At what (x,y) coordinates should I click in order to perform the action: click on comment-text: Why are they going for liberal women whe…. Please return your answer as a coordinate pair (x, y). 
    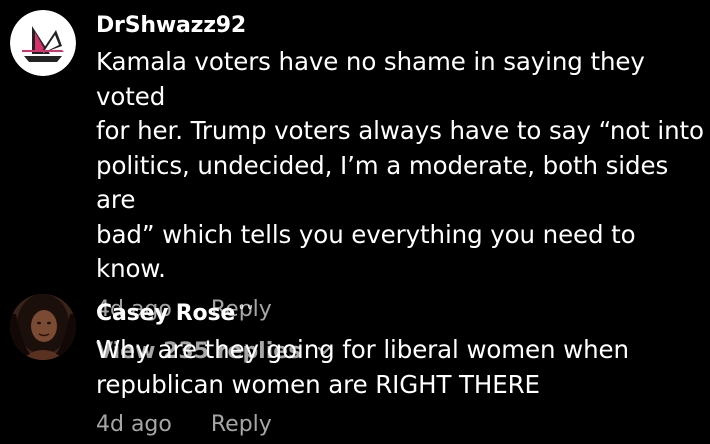
    Looking at the image, I should click on (400, 367).